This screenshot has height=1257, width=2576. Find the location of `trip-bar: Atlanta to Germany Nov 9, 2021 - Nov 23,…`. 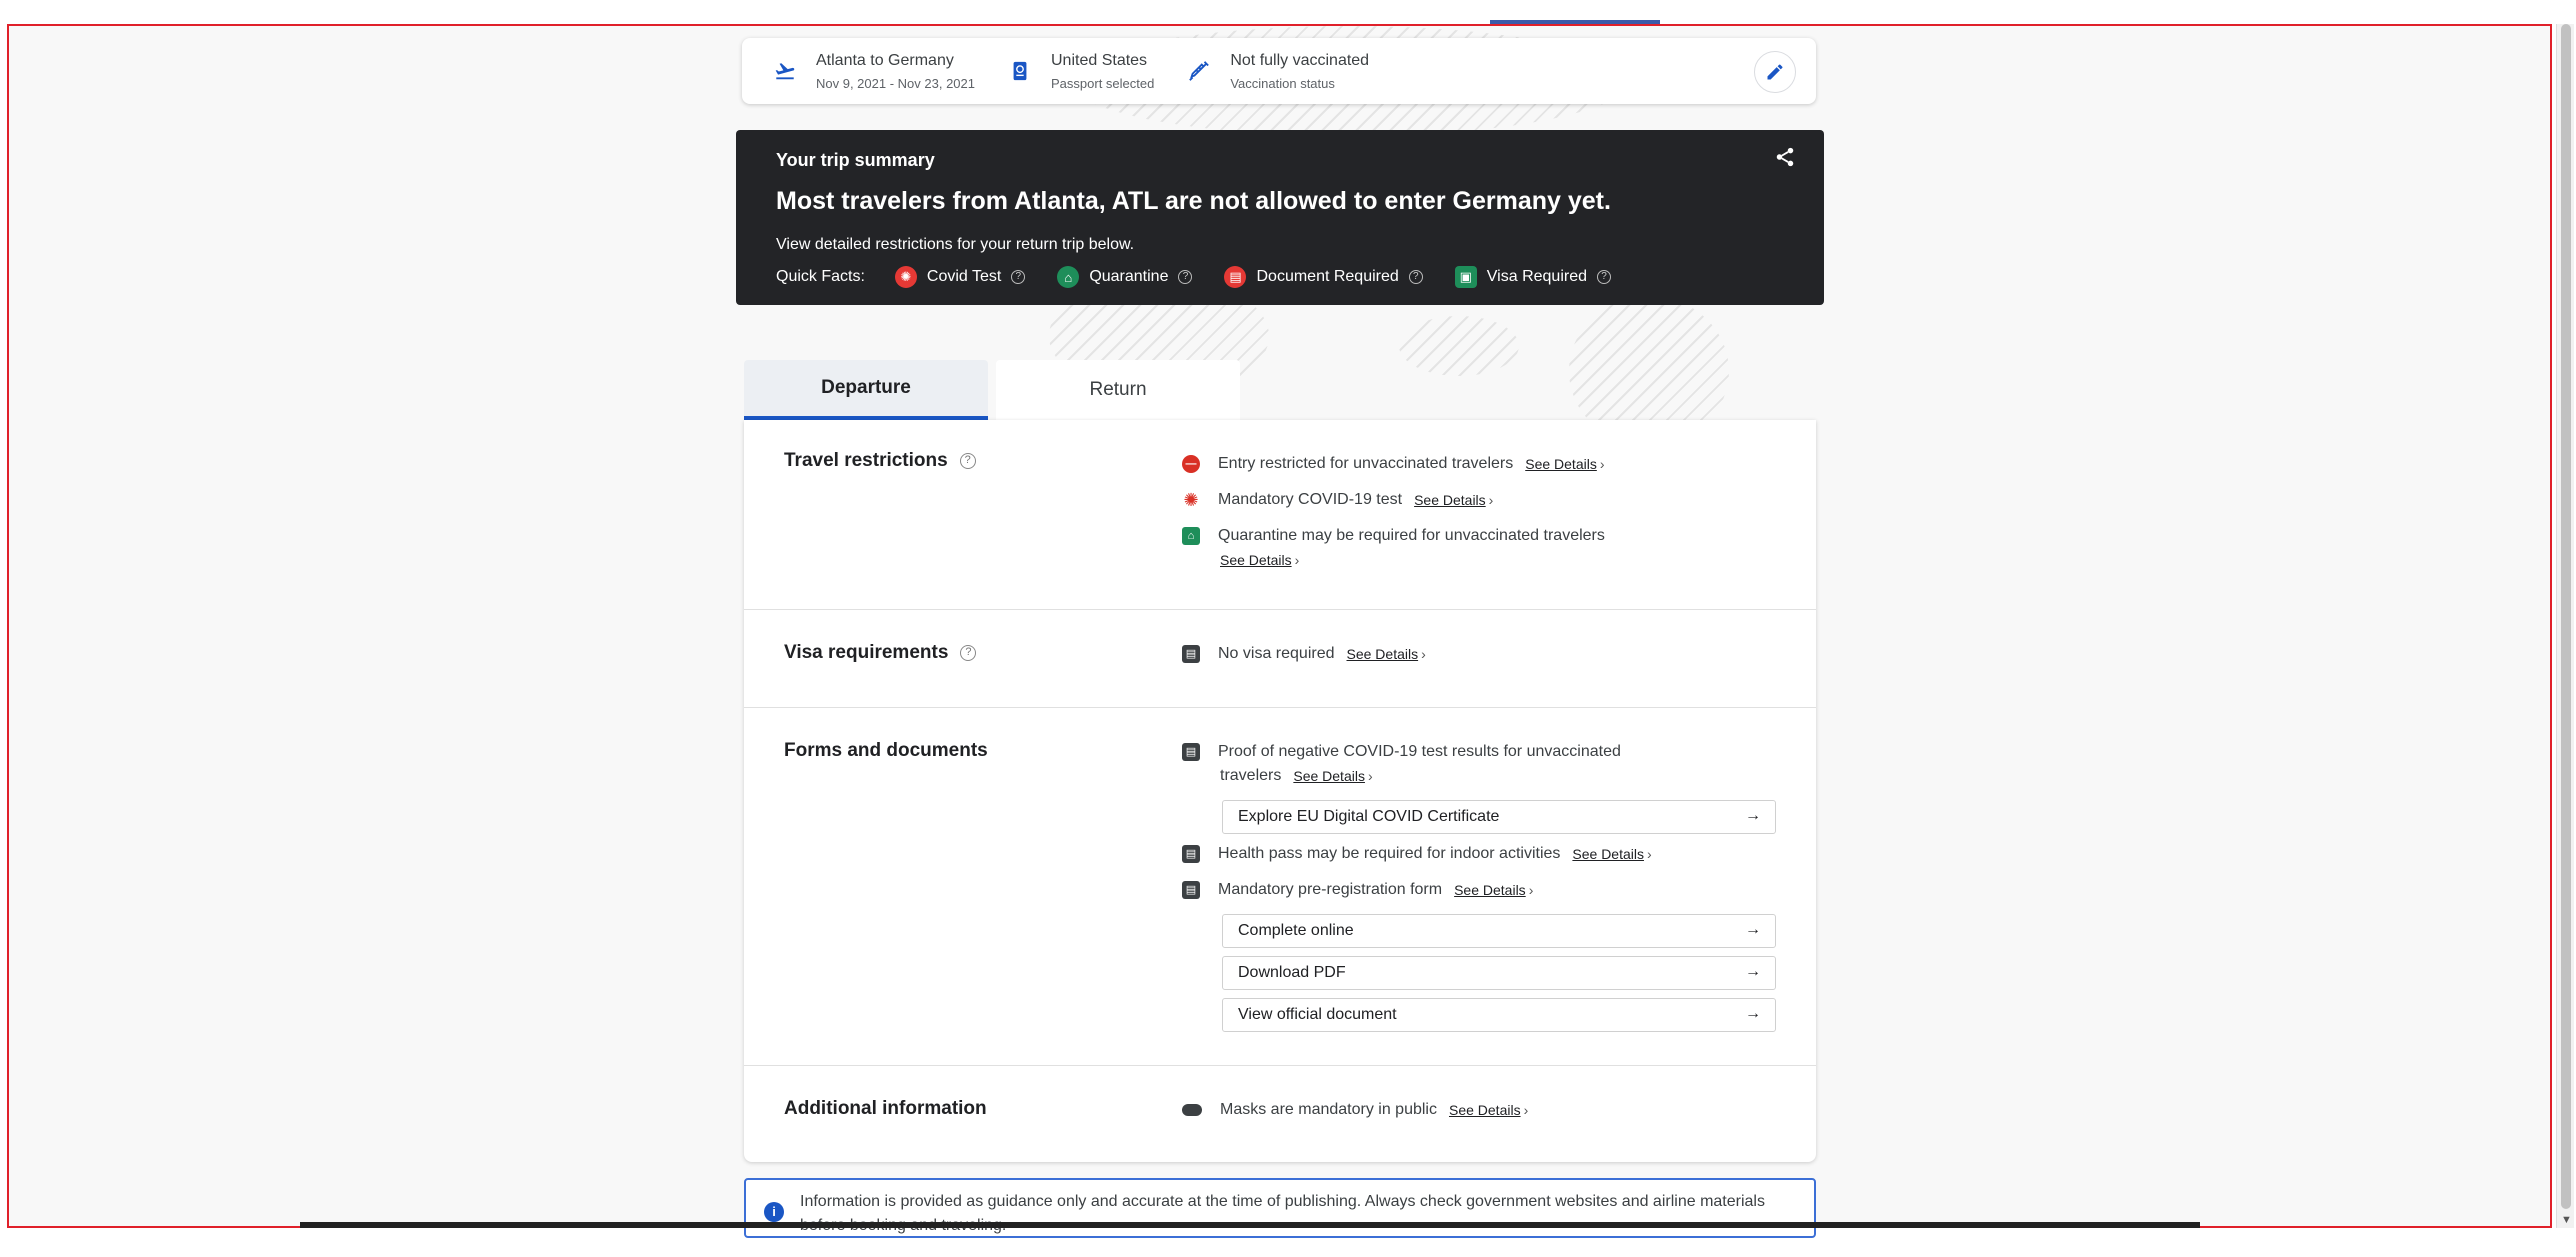

trip-bar: Atlanta to Germany Nov 9, 2021 - Nov 23,… is located at coordinates (1279, 71).